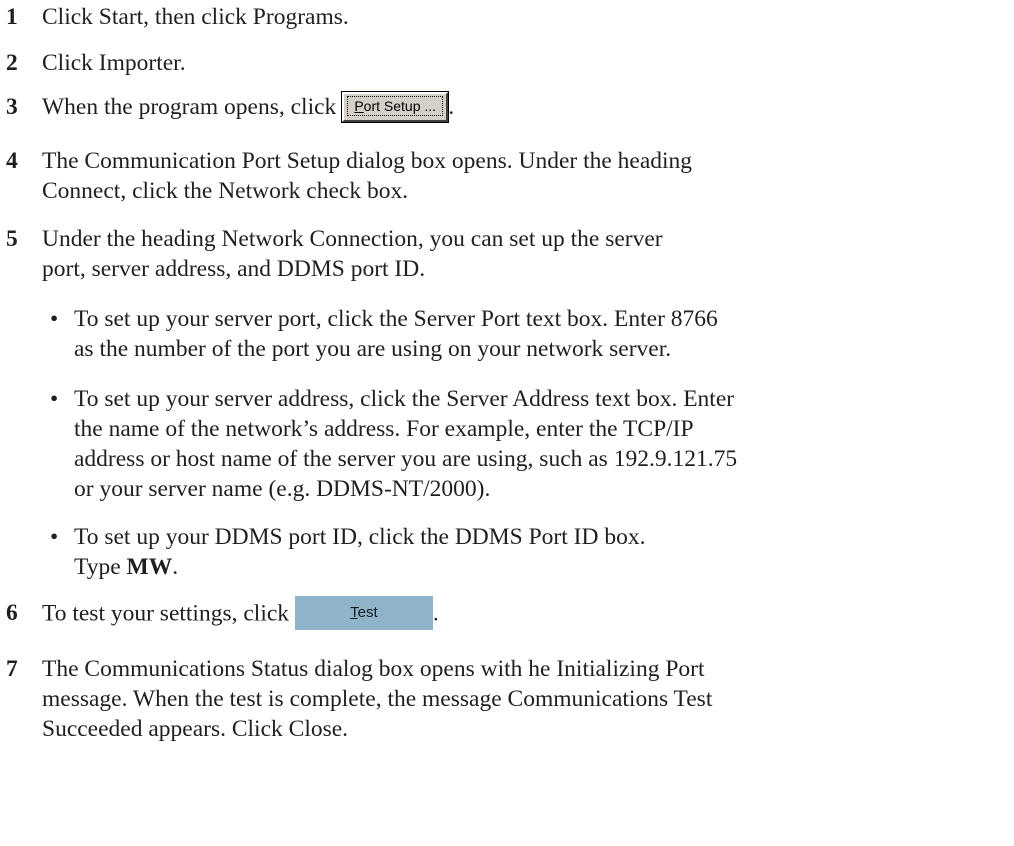 The height and width of the screenshot is (846, 1014). Describe the element at coordinates (166, 613) in the screenshot. I see `step-text: To test your settings, click` at that location.